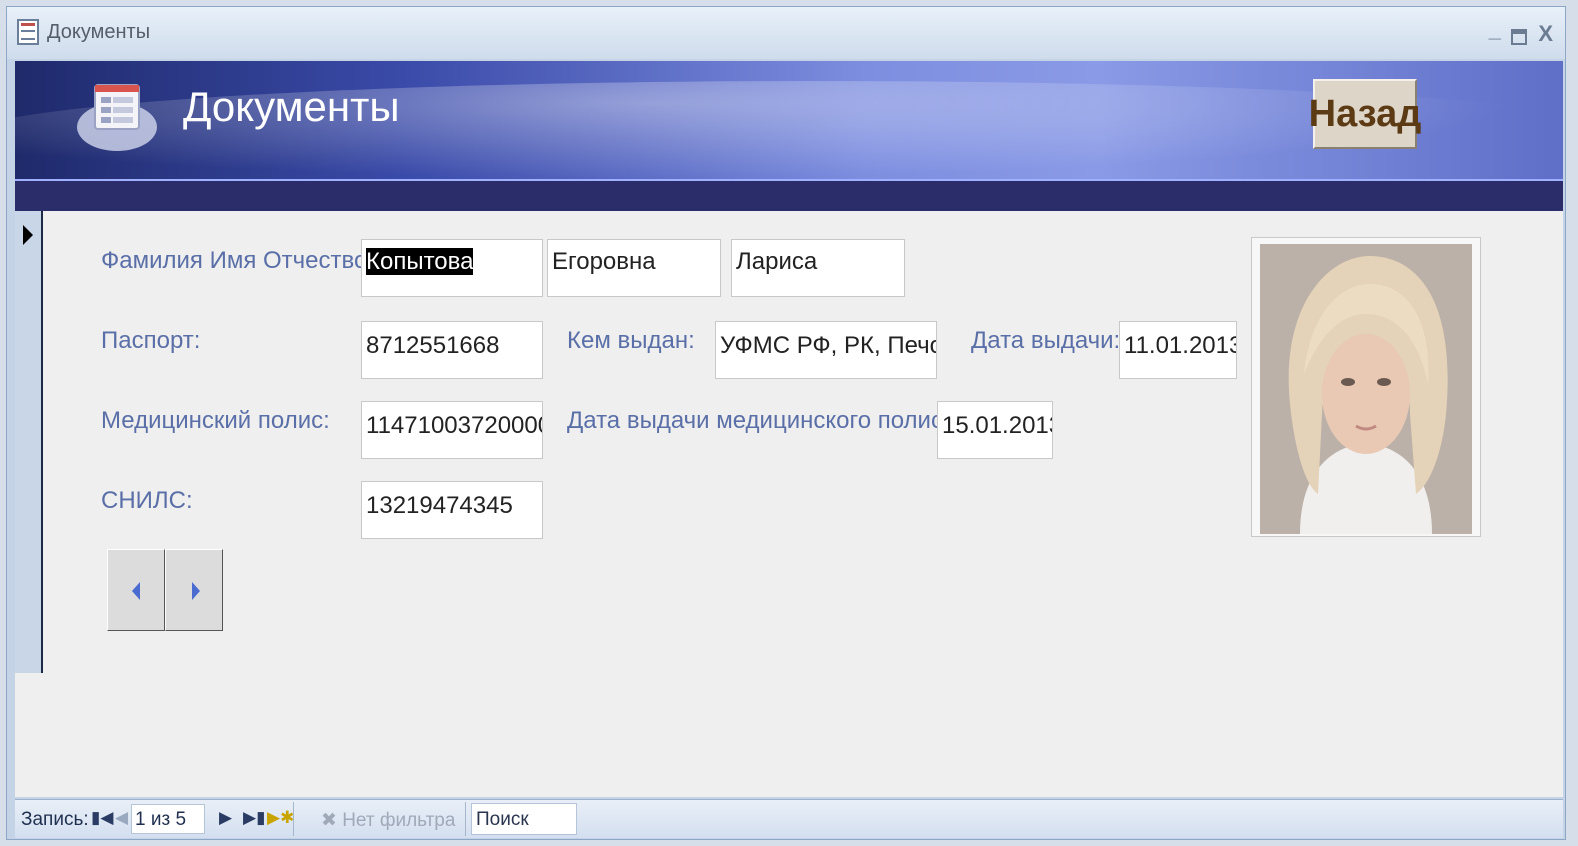  I want to click on issued-by-field: УФМС РФ, РК, Печора, so click(826, 350).